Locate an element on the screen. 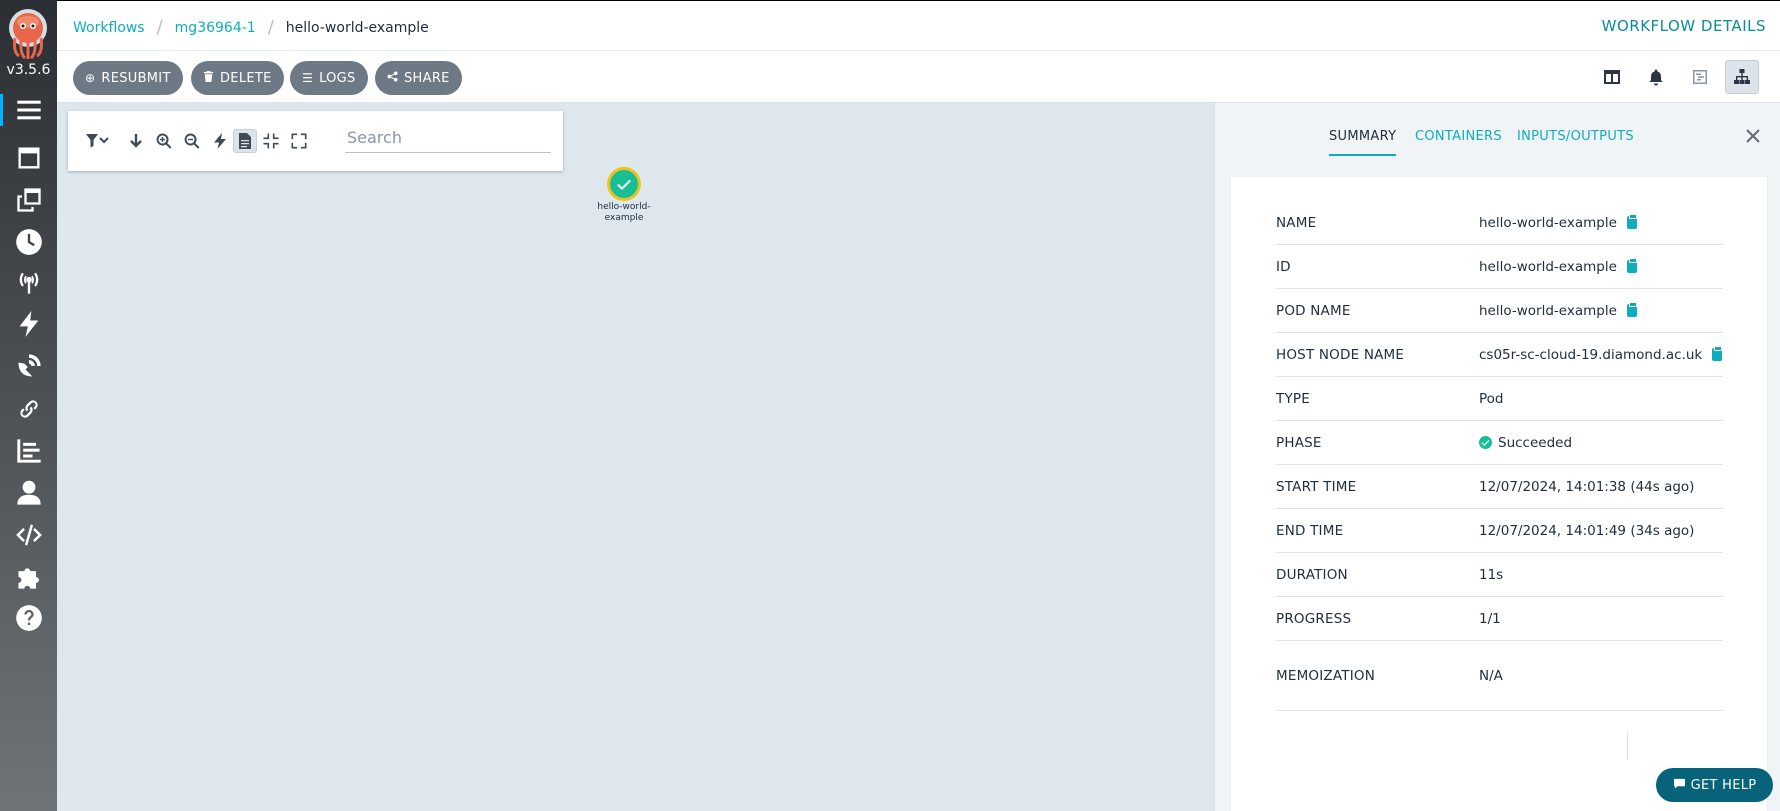 The width and height of the screenshot is (1780, 811). tab-summary: SUMMARY is located at coordinates (1363, 142).